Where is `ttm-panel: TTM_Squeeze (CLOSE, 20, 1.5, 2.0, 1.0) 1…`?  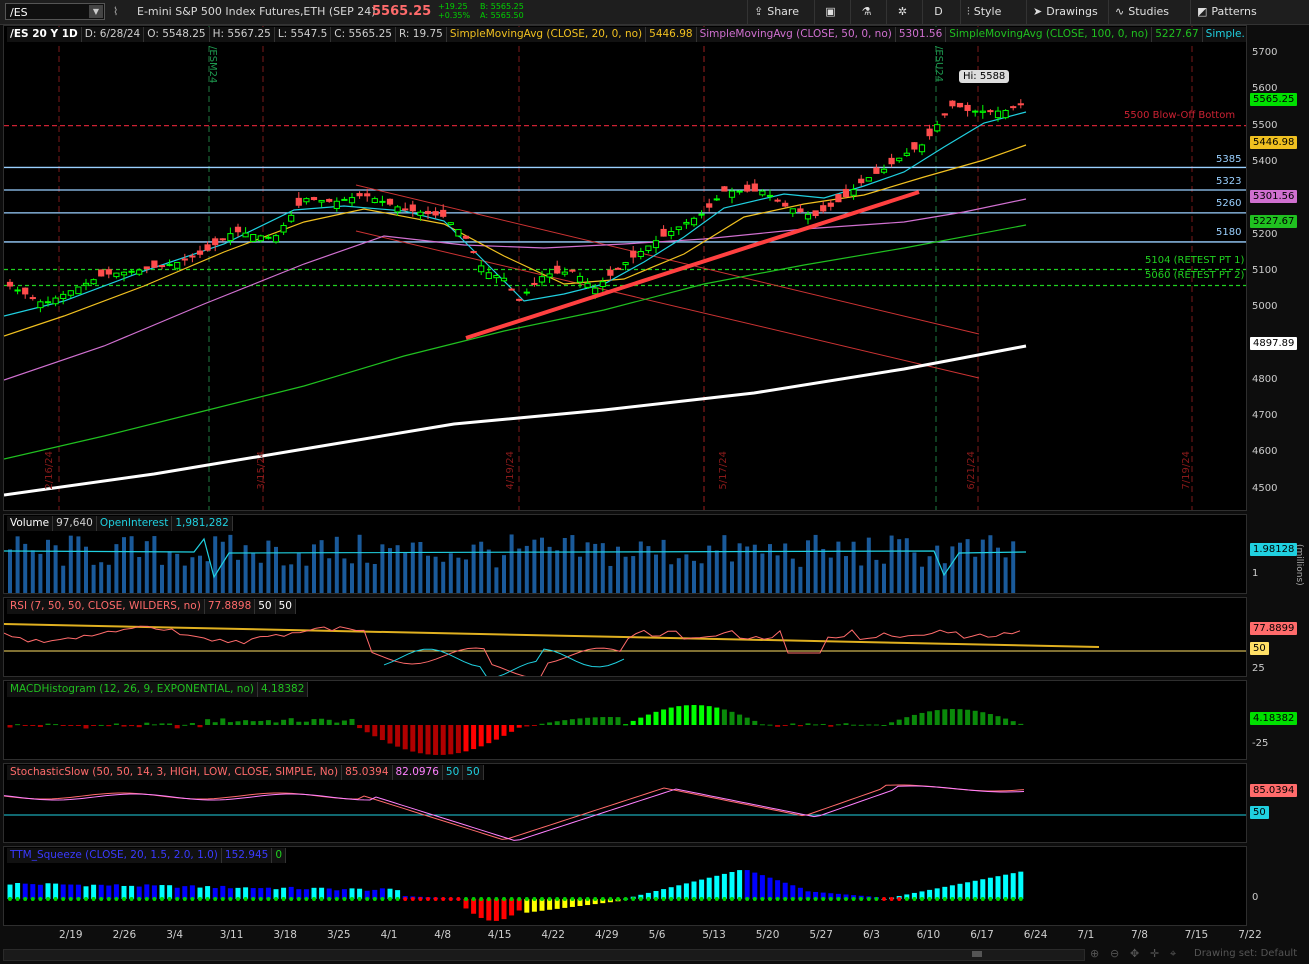 ttm-panel: TTM_Squeeze (CLOSE, 20, 1.5, 2.0, 1.0) 1… is located at coordinates (625, 886).